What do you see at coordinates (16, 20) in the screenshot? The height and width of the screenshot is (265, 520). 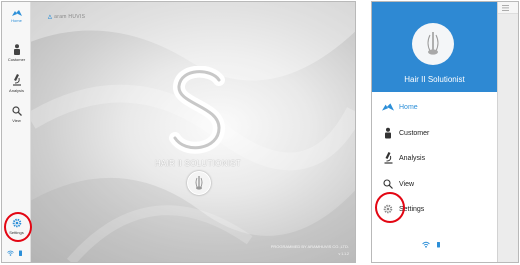 I see `rail-label-home: Home` at bounding box center [16, 20].